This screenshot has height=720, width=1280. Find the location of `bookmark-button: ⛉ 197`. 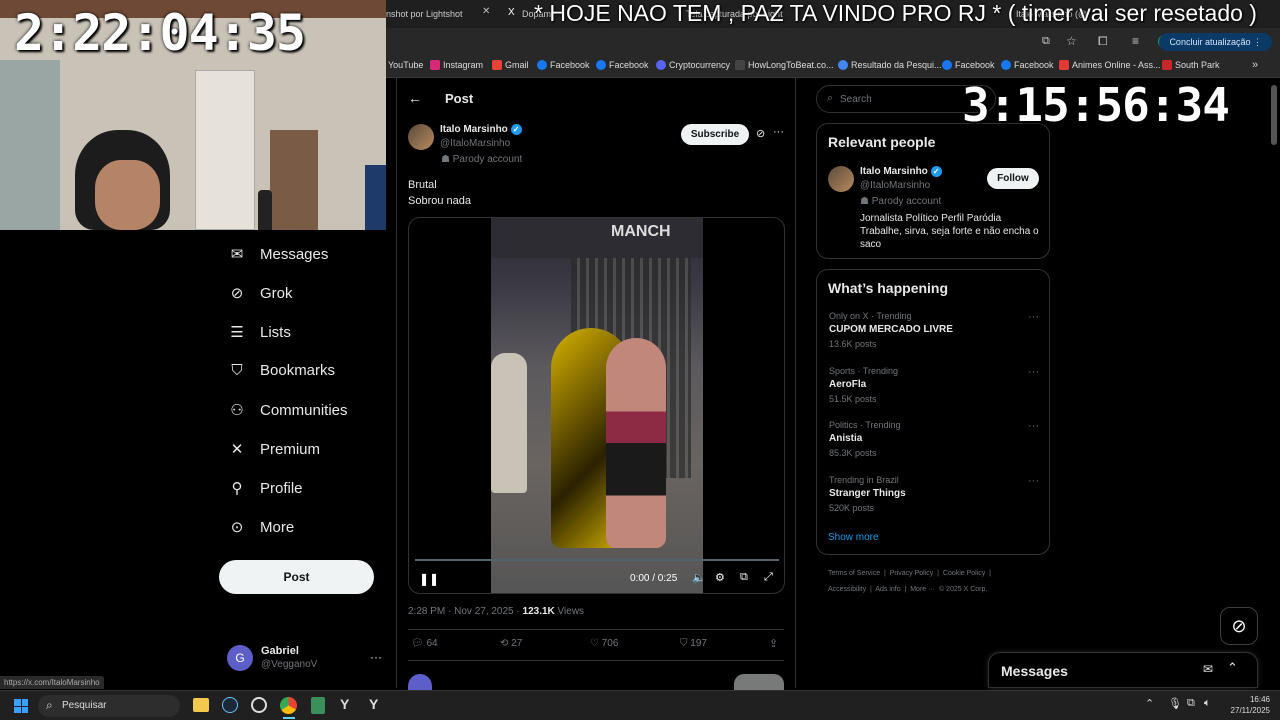

bookmark-button: ⛉ 197 is located at coordinates (693, 643).